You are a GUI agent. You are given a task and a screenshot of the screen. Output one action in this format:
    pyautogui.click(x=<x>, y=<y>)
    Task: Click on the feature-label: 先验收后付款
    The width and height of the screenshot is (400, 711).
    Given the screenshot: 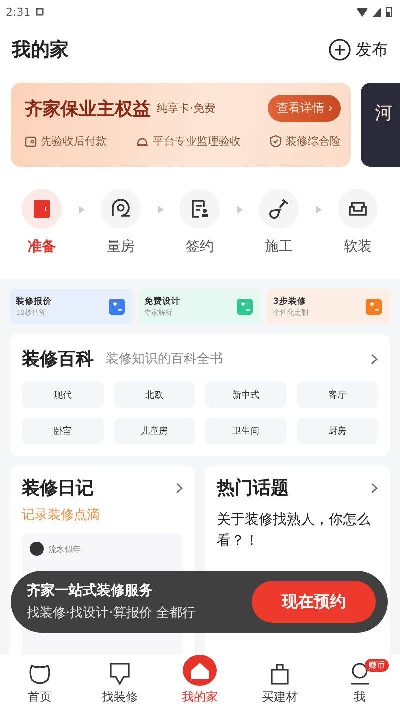 What is the action you would take?
    pyautogui.click(x=74, y=141)
    